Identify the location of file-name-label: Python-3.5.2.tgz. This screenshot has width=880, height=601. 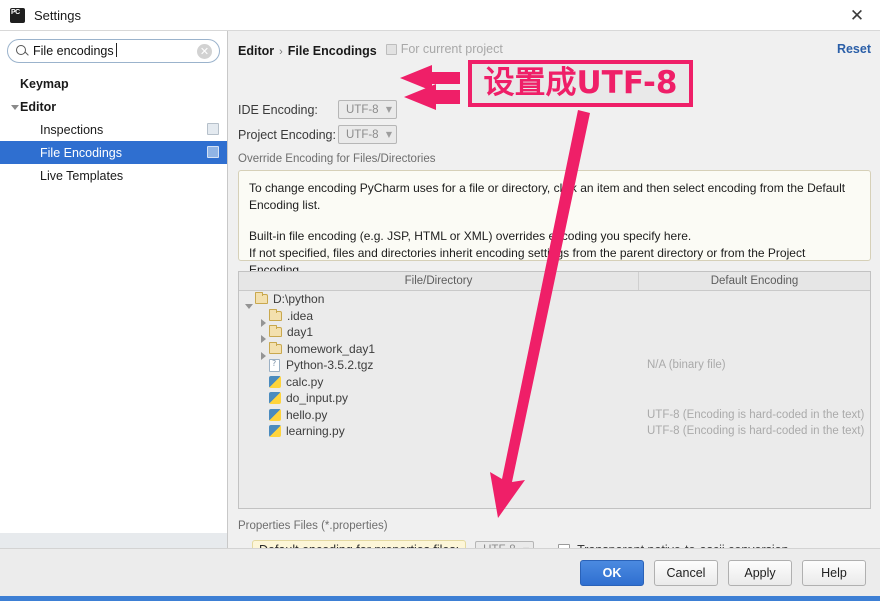
(330, 365).